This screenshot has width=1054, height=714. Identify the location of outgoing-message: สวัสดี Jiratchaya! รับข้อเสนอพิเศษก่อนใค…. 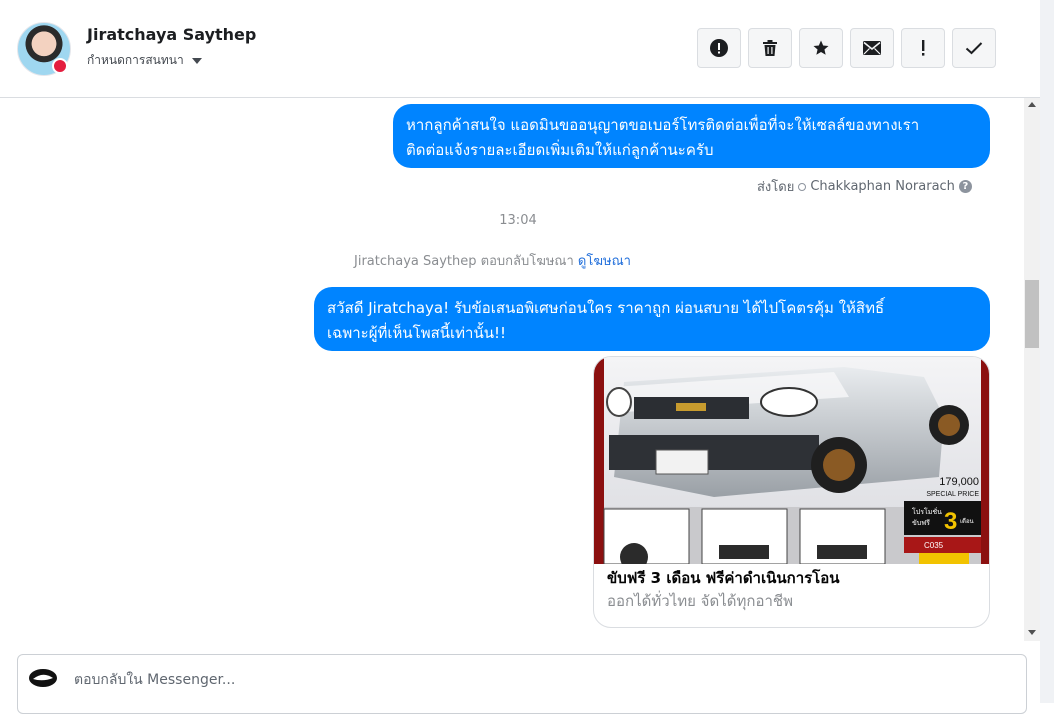
(652, 319).